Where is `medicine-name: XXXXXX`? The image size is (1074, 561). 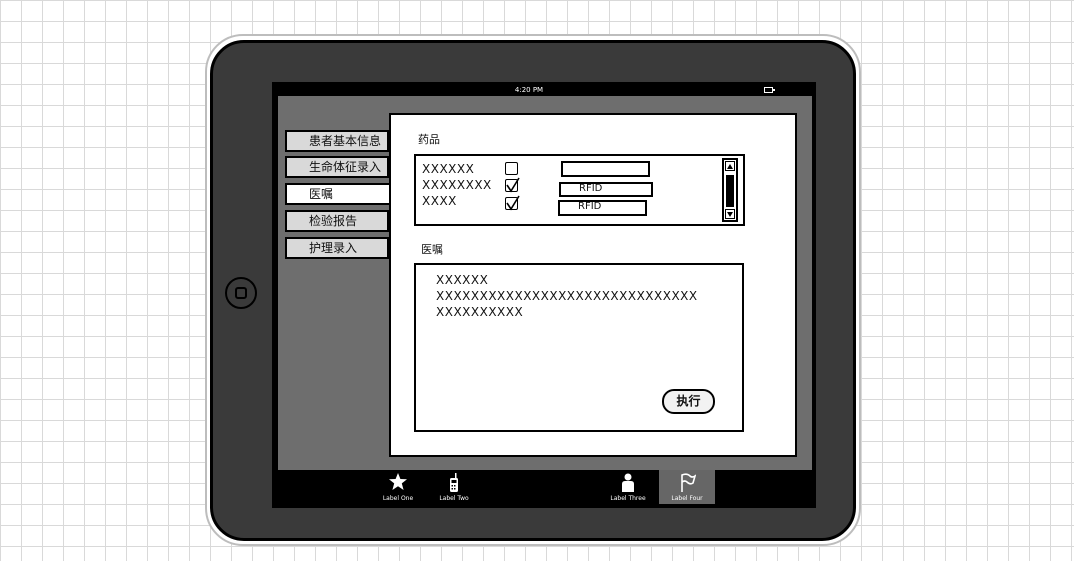 medicine-name: XXXXXX is located at coordinates (448, 169).